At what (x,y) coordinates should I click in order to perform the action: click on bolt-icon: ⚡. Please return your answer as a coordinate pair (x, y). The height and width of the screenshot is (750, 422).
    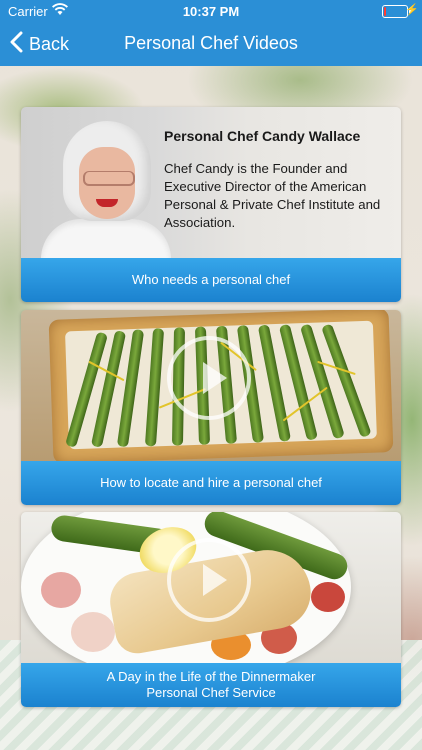
    Looking at the image, I should click on (412, 10).